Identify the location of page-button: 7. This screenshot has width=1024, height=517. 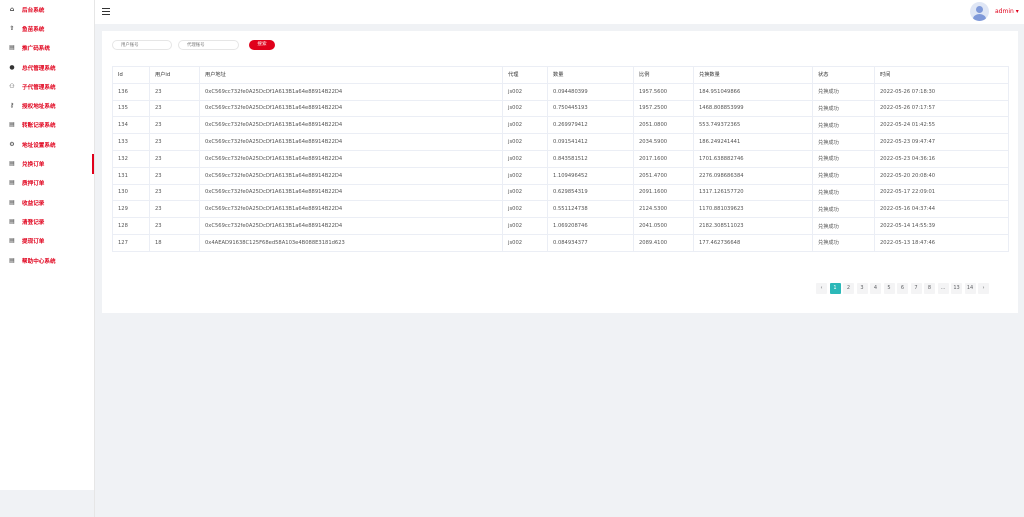
(916, 288).